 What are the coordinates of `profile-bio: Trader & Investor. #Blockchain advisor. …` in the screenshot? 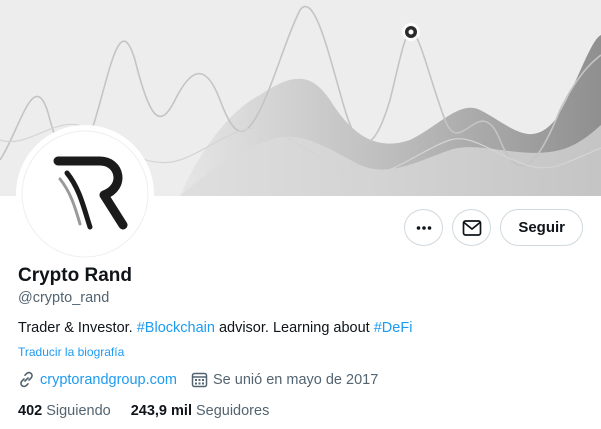 It's located at (215, 328).